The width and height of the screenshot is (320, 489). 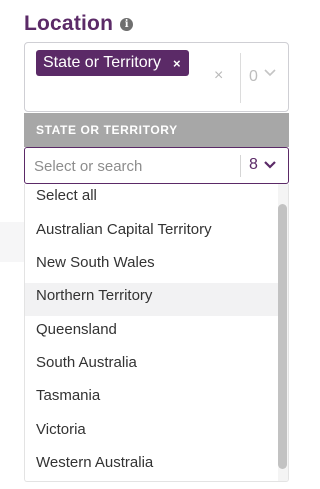 What do you see at coordinates (152, 433) in the screenshot?
I see `option-victoria: Victoria` at bounding box center [152, 433].